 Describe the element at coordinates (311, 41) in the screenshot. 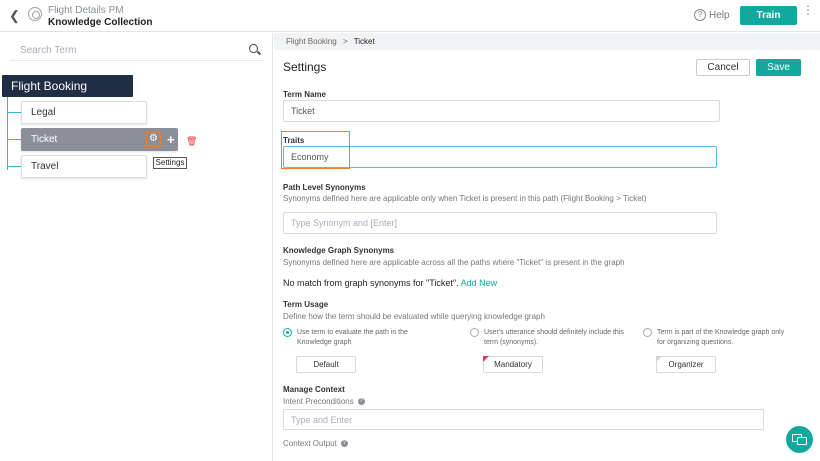

I see `breadcrumb-parent: Flight Booking` at that location.